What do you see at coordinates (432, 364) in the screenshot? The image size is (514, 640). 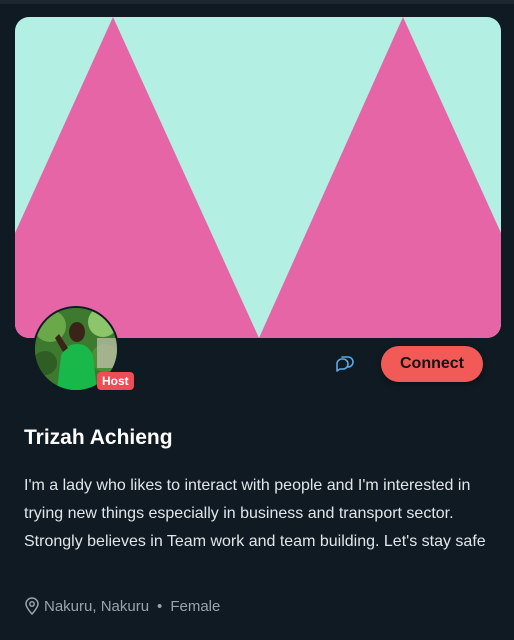 I see `connect-button: Connect` at bounding box center [432, 364].